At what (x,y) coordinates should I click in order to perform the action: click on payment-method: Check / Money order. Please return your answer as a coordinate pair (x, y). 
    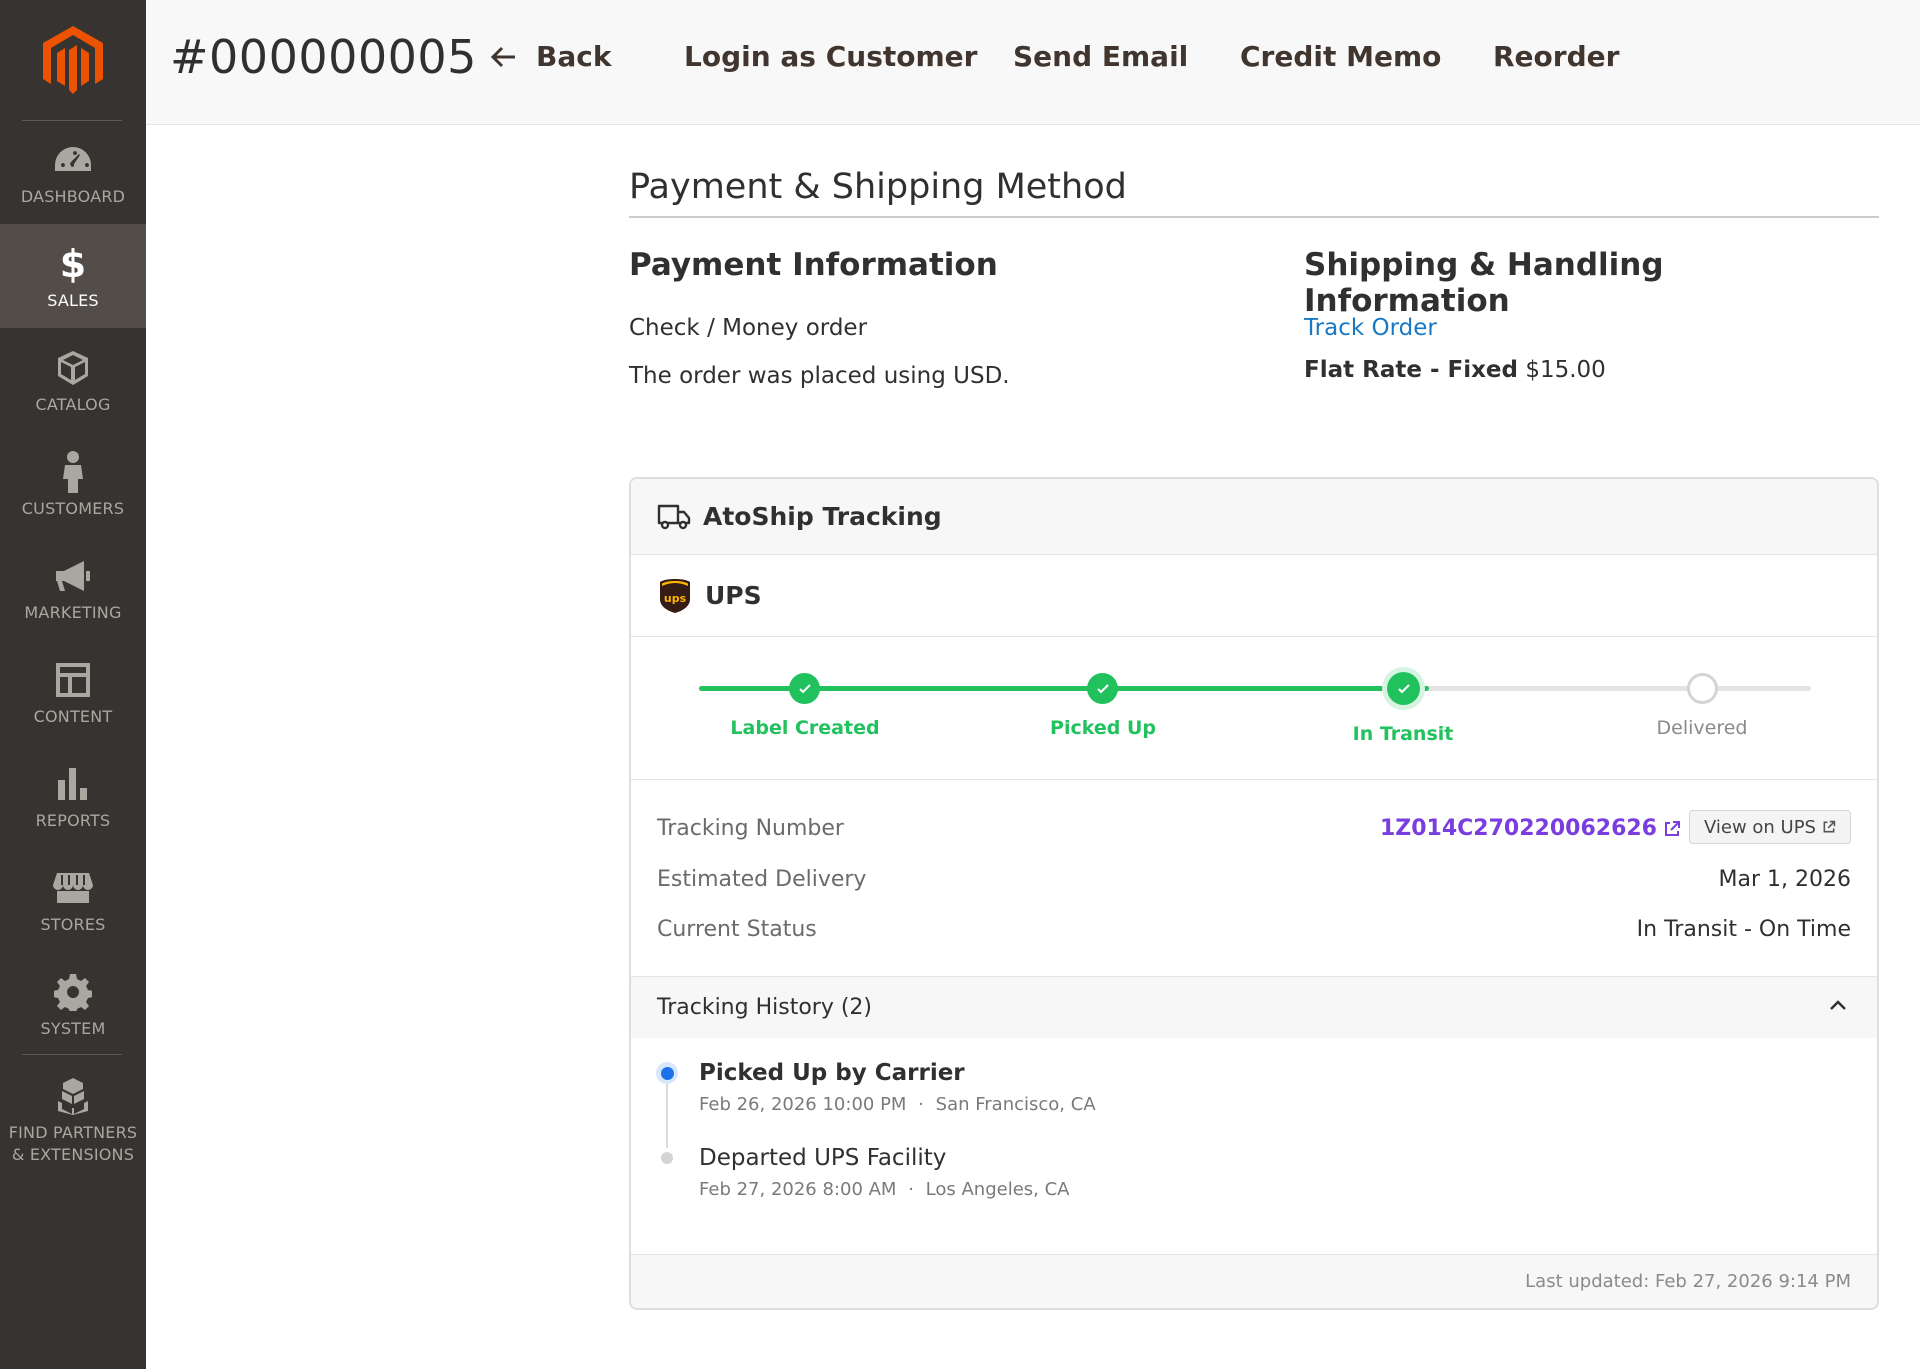
    Looking at the image, I should click on (748, 328).